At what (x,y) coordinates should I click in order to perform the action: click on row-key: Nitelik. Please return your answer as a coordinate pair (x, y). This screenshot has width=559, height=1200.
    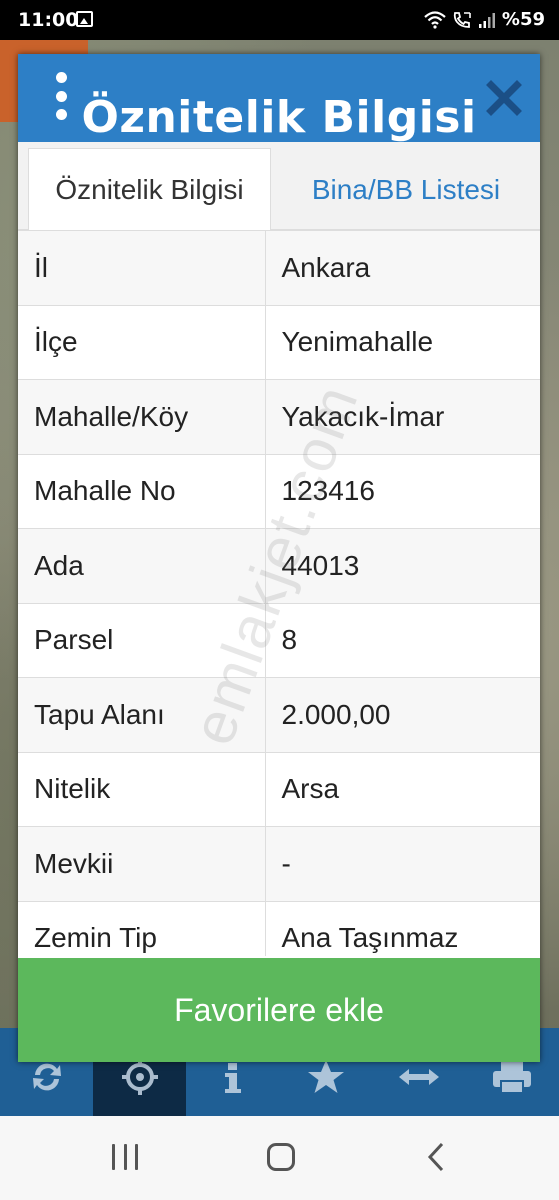
    Looking at the image, I should click on (142, 789).